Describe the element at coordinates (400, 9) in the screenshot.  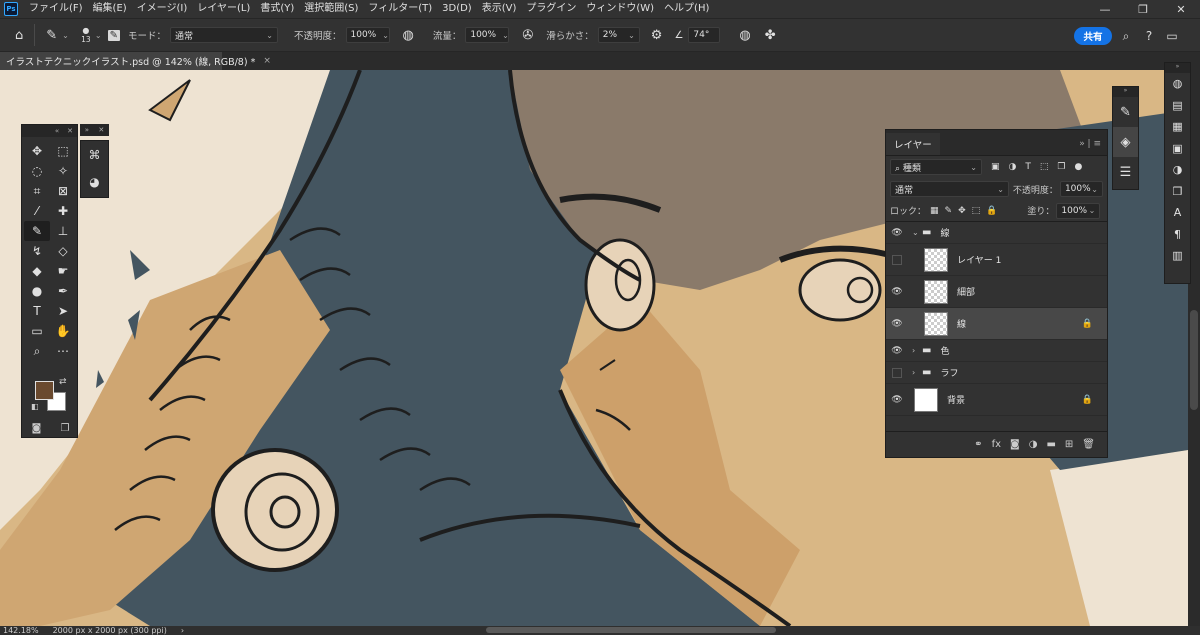
I see `menu-filter: フィルター(T)` at that location.